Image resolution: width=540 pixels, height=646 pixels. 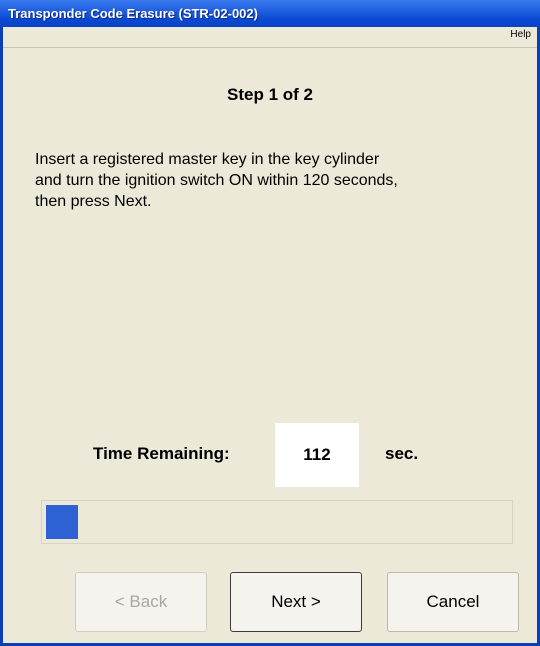 What do you see at coordinates (402, 453) in the screenshot?
I see `time-unit-label: sec.` at bounding box center [402, 453].